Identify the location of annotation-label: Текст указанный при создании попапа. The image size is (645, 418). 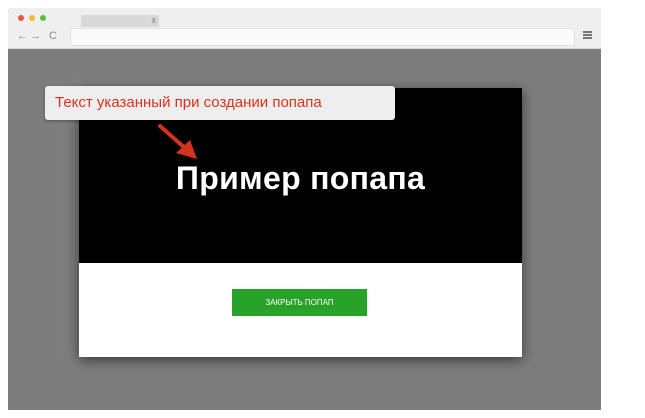
(220, 103).